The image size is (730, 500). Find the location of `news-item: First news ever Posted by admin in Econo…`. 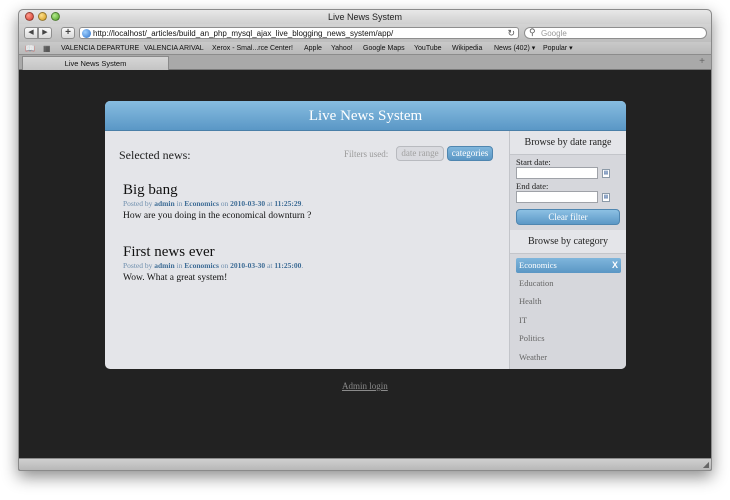

news-item: First news ever Posted by admin in Econo… is located at coordinates (313, 264).